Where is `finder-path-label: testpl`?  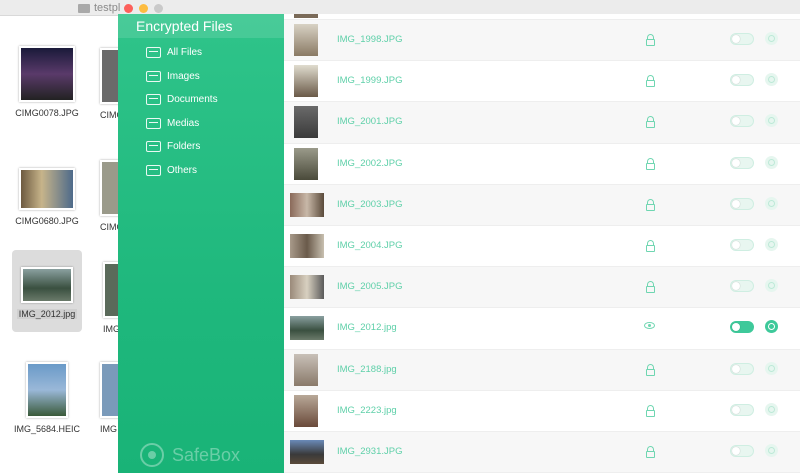 finder-path-label: testpl is located at coordinates (107, 8).